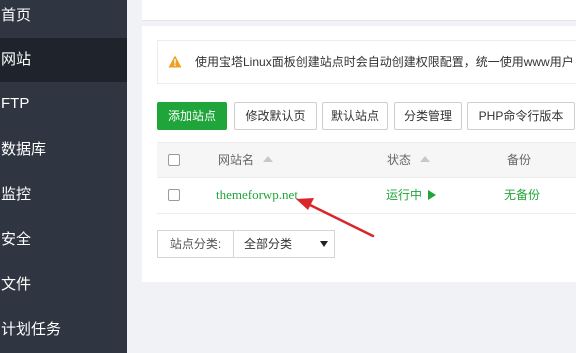  What do you see at coordinates (268, 244) in the screenshot?
I see `category-select-value: 全部分类` at bounding box center [268, 244].